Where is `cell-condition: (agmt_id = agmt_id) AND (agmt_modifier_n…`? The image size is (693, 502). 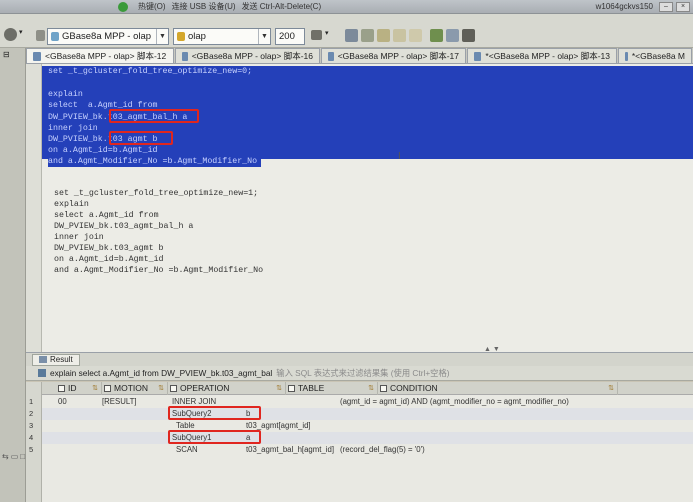
cell-condition: (agmt_id = agmt_id) AND (agmt_modifier_n… is located at coordinates (454, 401).